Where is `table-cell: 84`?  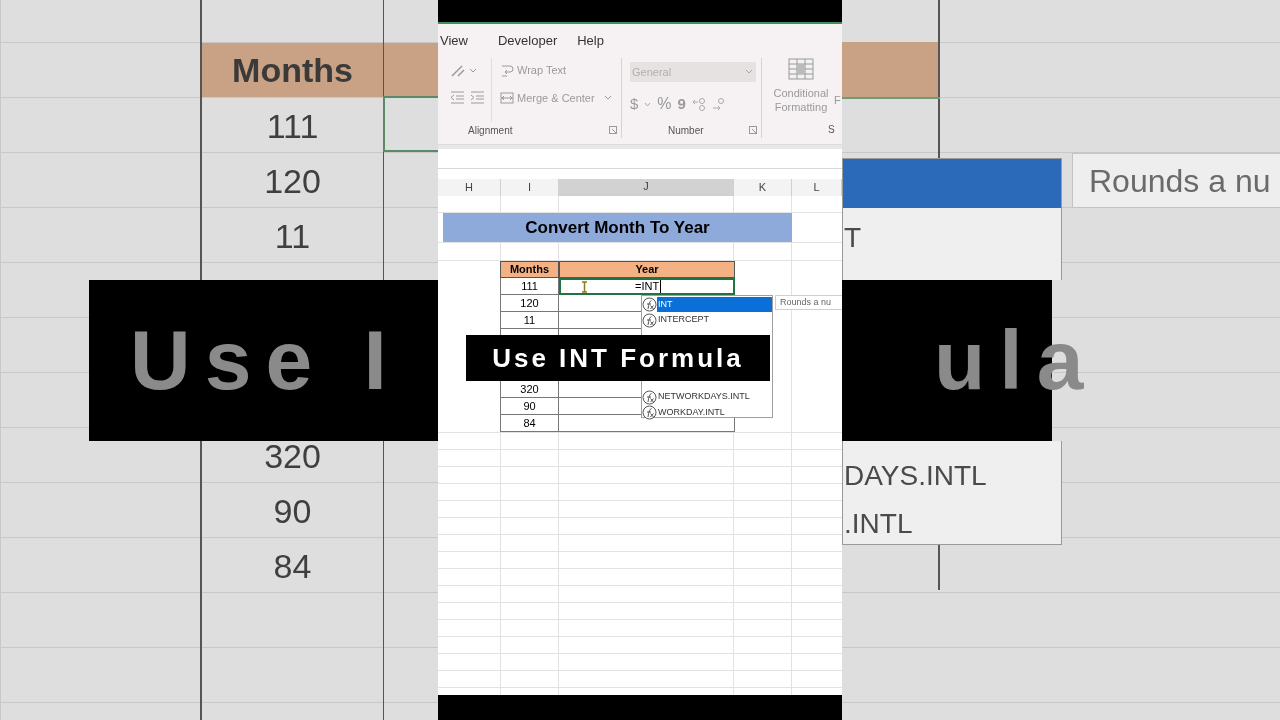 table-cell: 84 is located at coordinates (529, 423).